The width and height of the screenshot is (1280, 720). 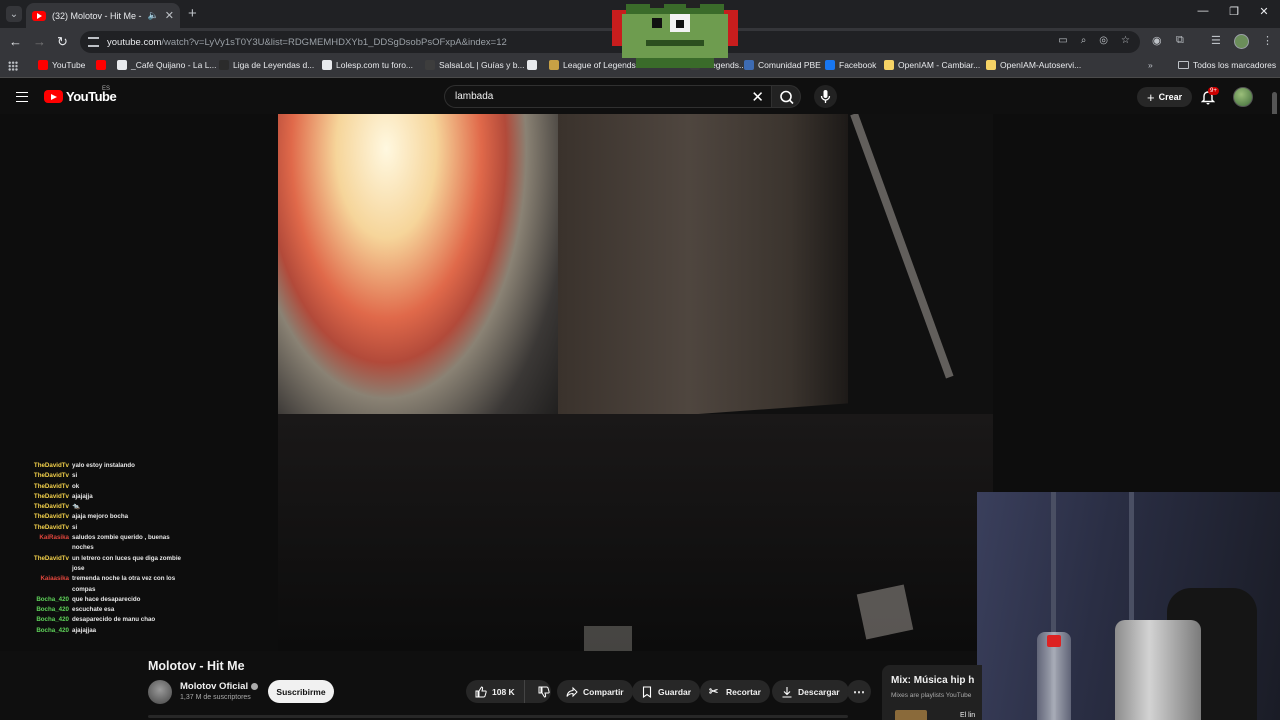 What do you see at coordinates (474, 96) in the screenshot?
I see `search-query: lambada` at bounding box center [474, 96].